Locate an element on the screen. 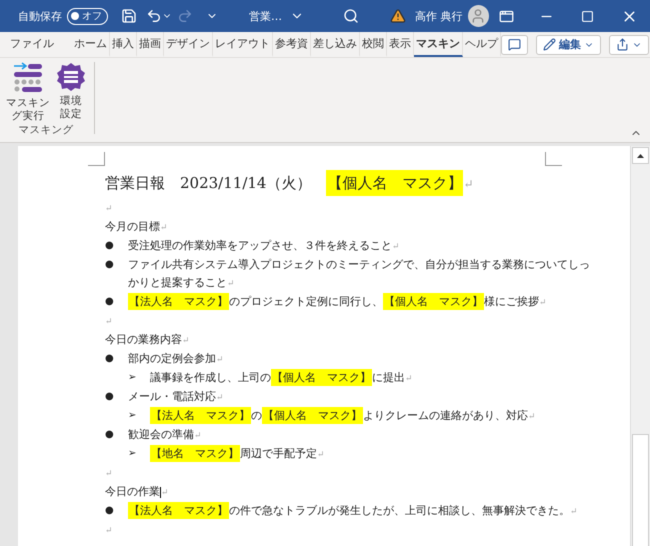 The image size is (650, 546). scroll-up-button is located at coordinates (640, 155).